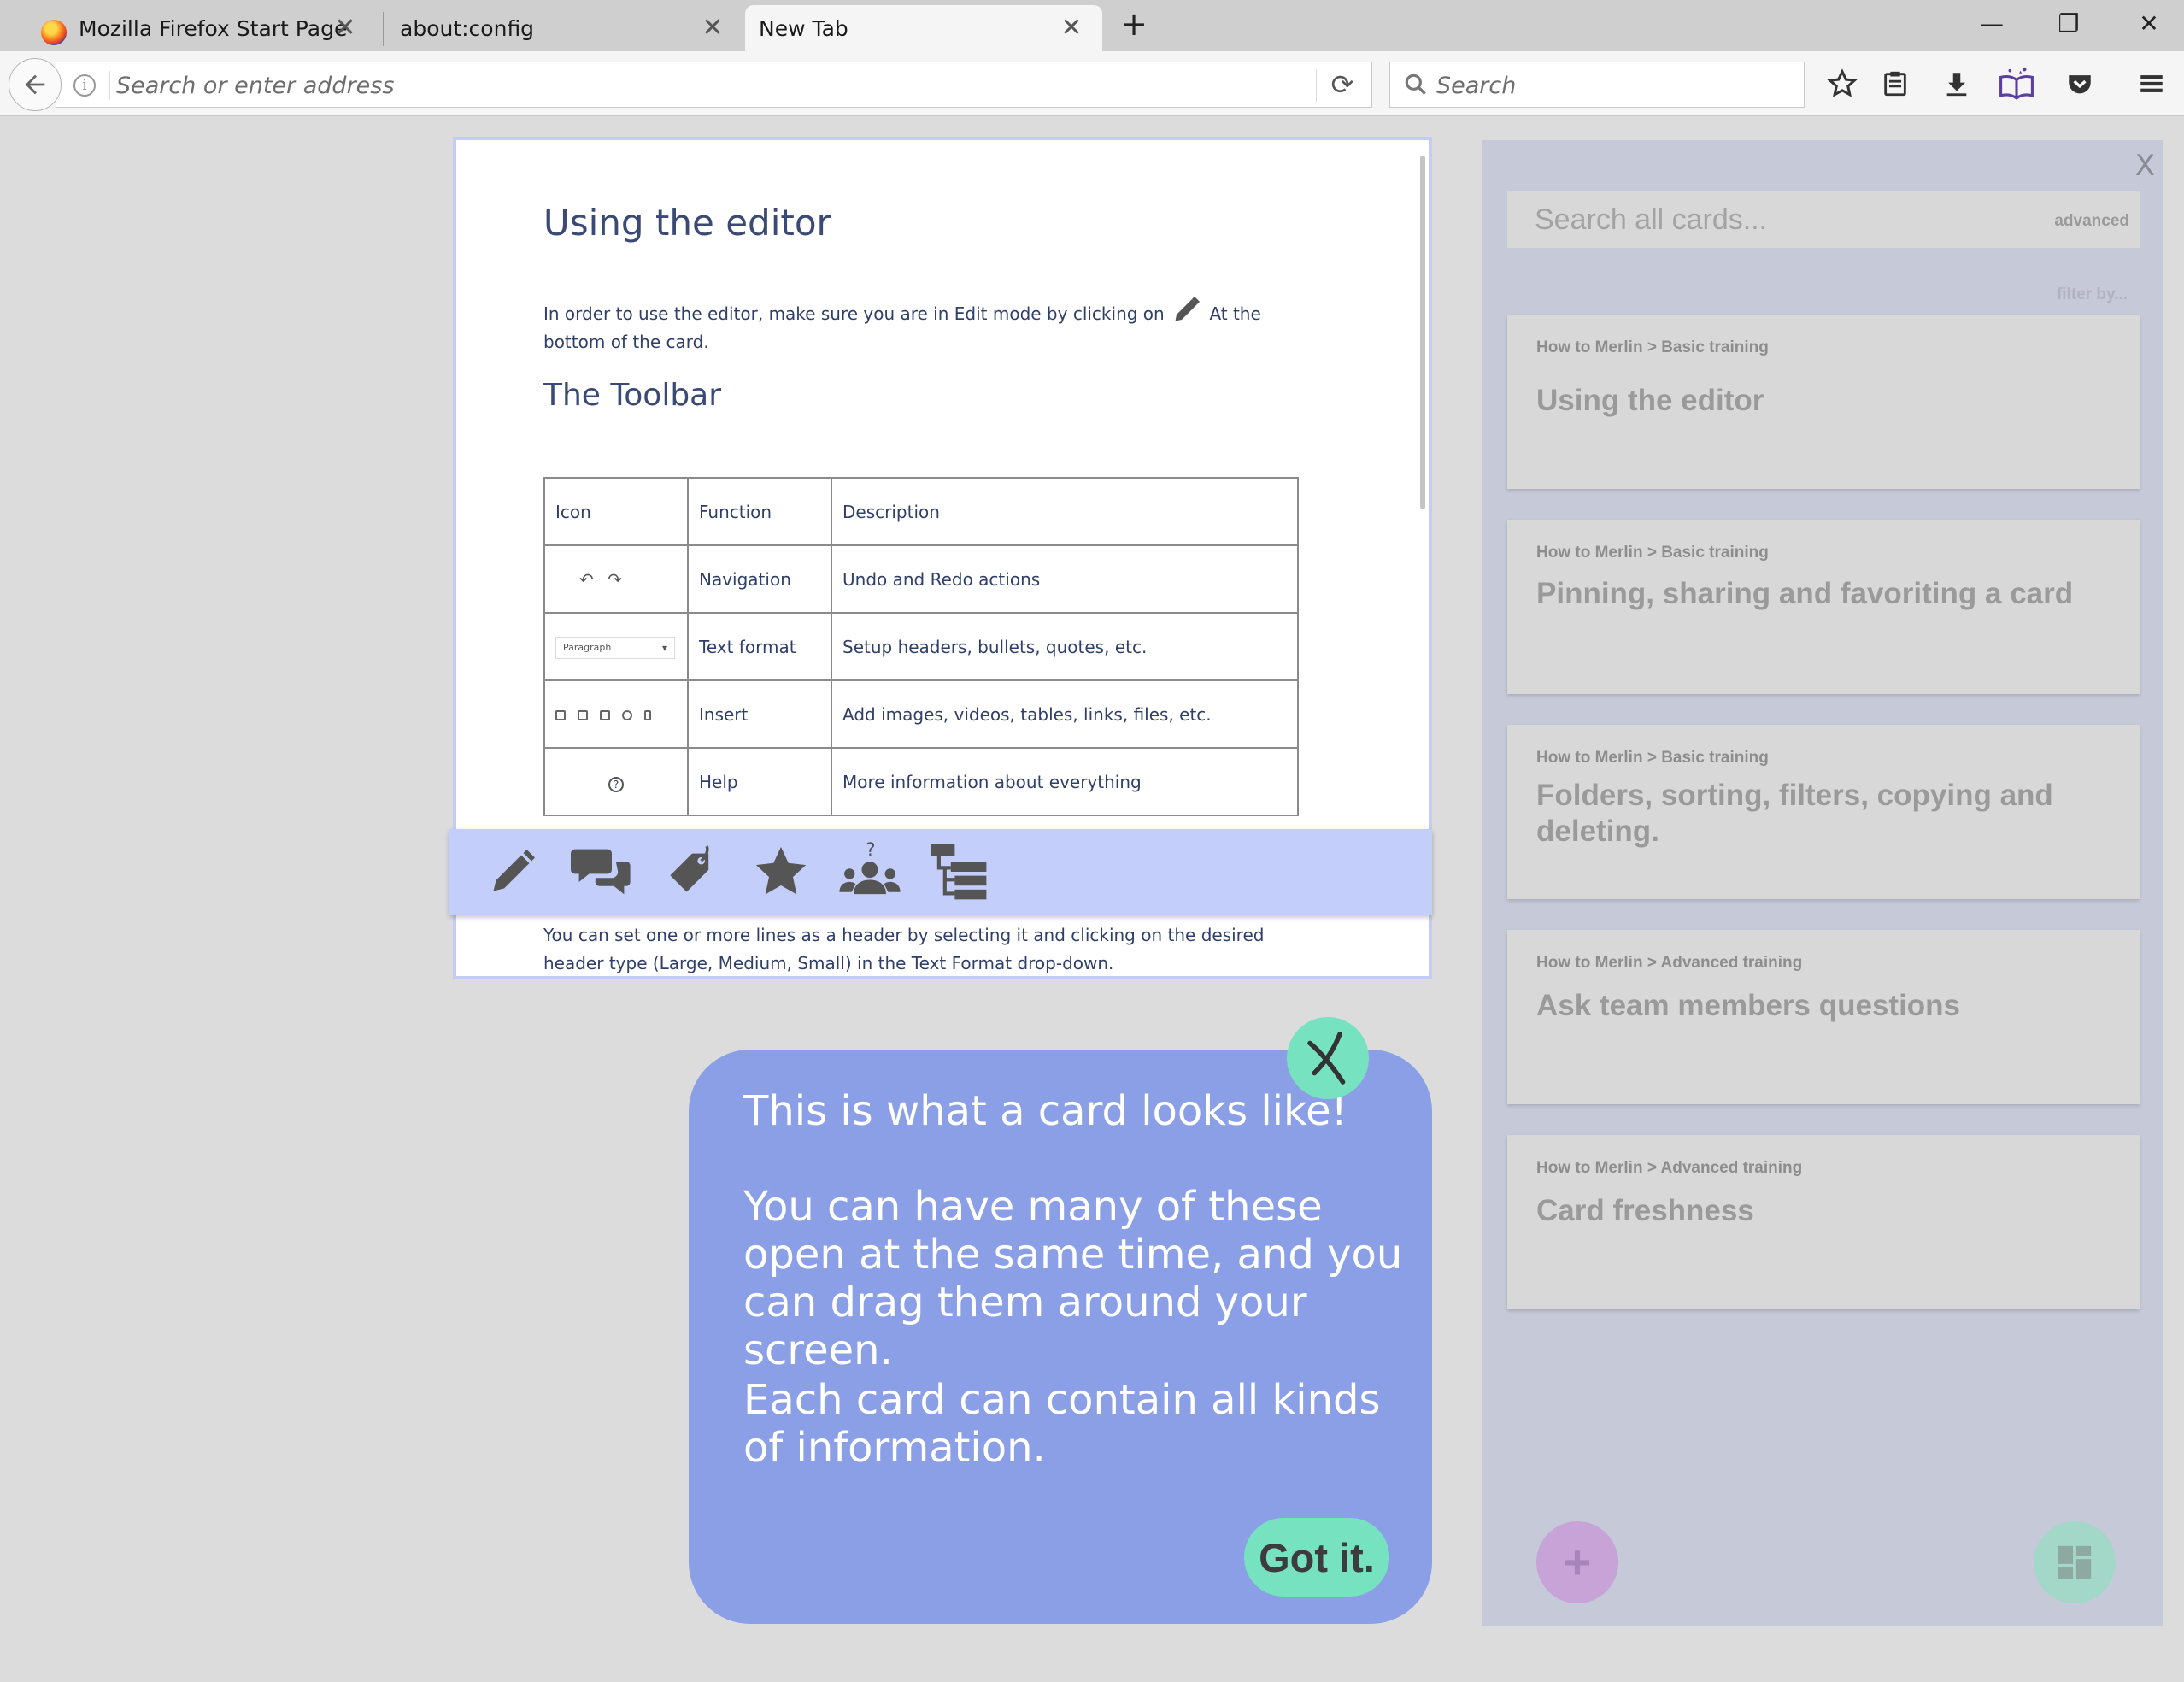 This screenshot has width=2184, height=1682. I want to click on section-heading: The Toolbar, so click(632, 395).